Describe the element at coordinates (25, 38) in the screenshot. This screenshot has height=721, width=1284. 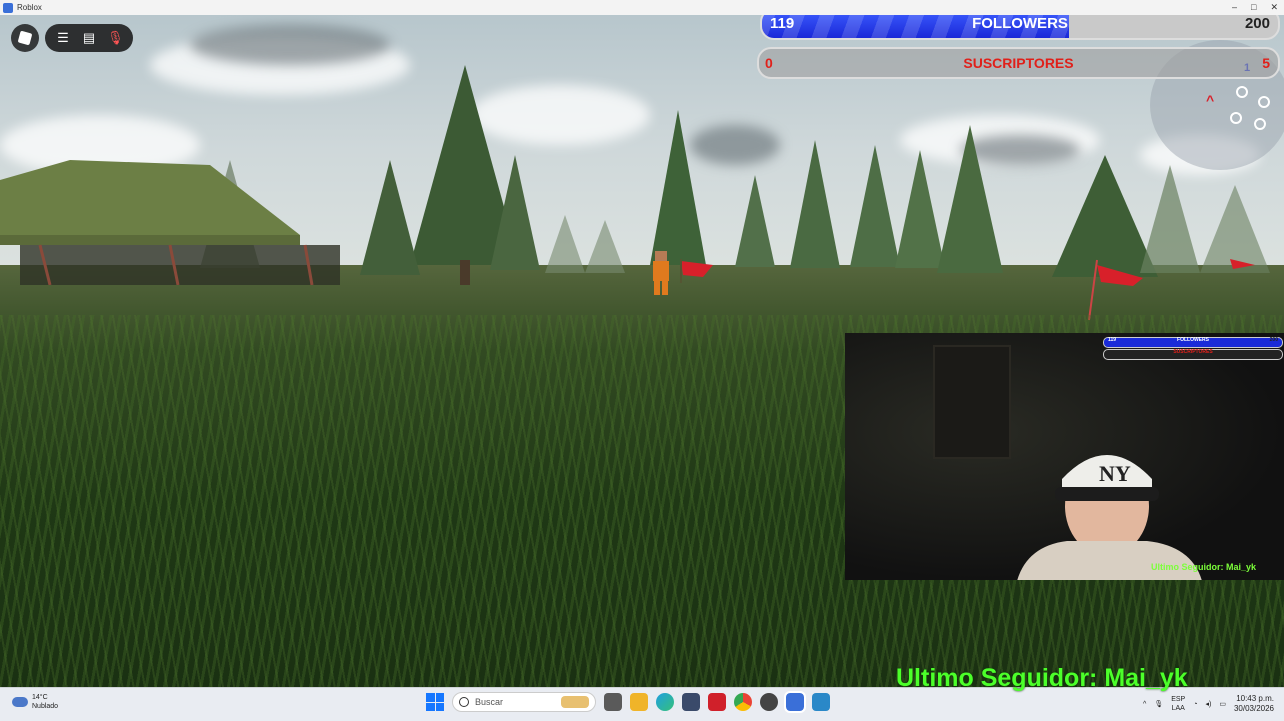
I see `roblox-logo-icon` at that location.